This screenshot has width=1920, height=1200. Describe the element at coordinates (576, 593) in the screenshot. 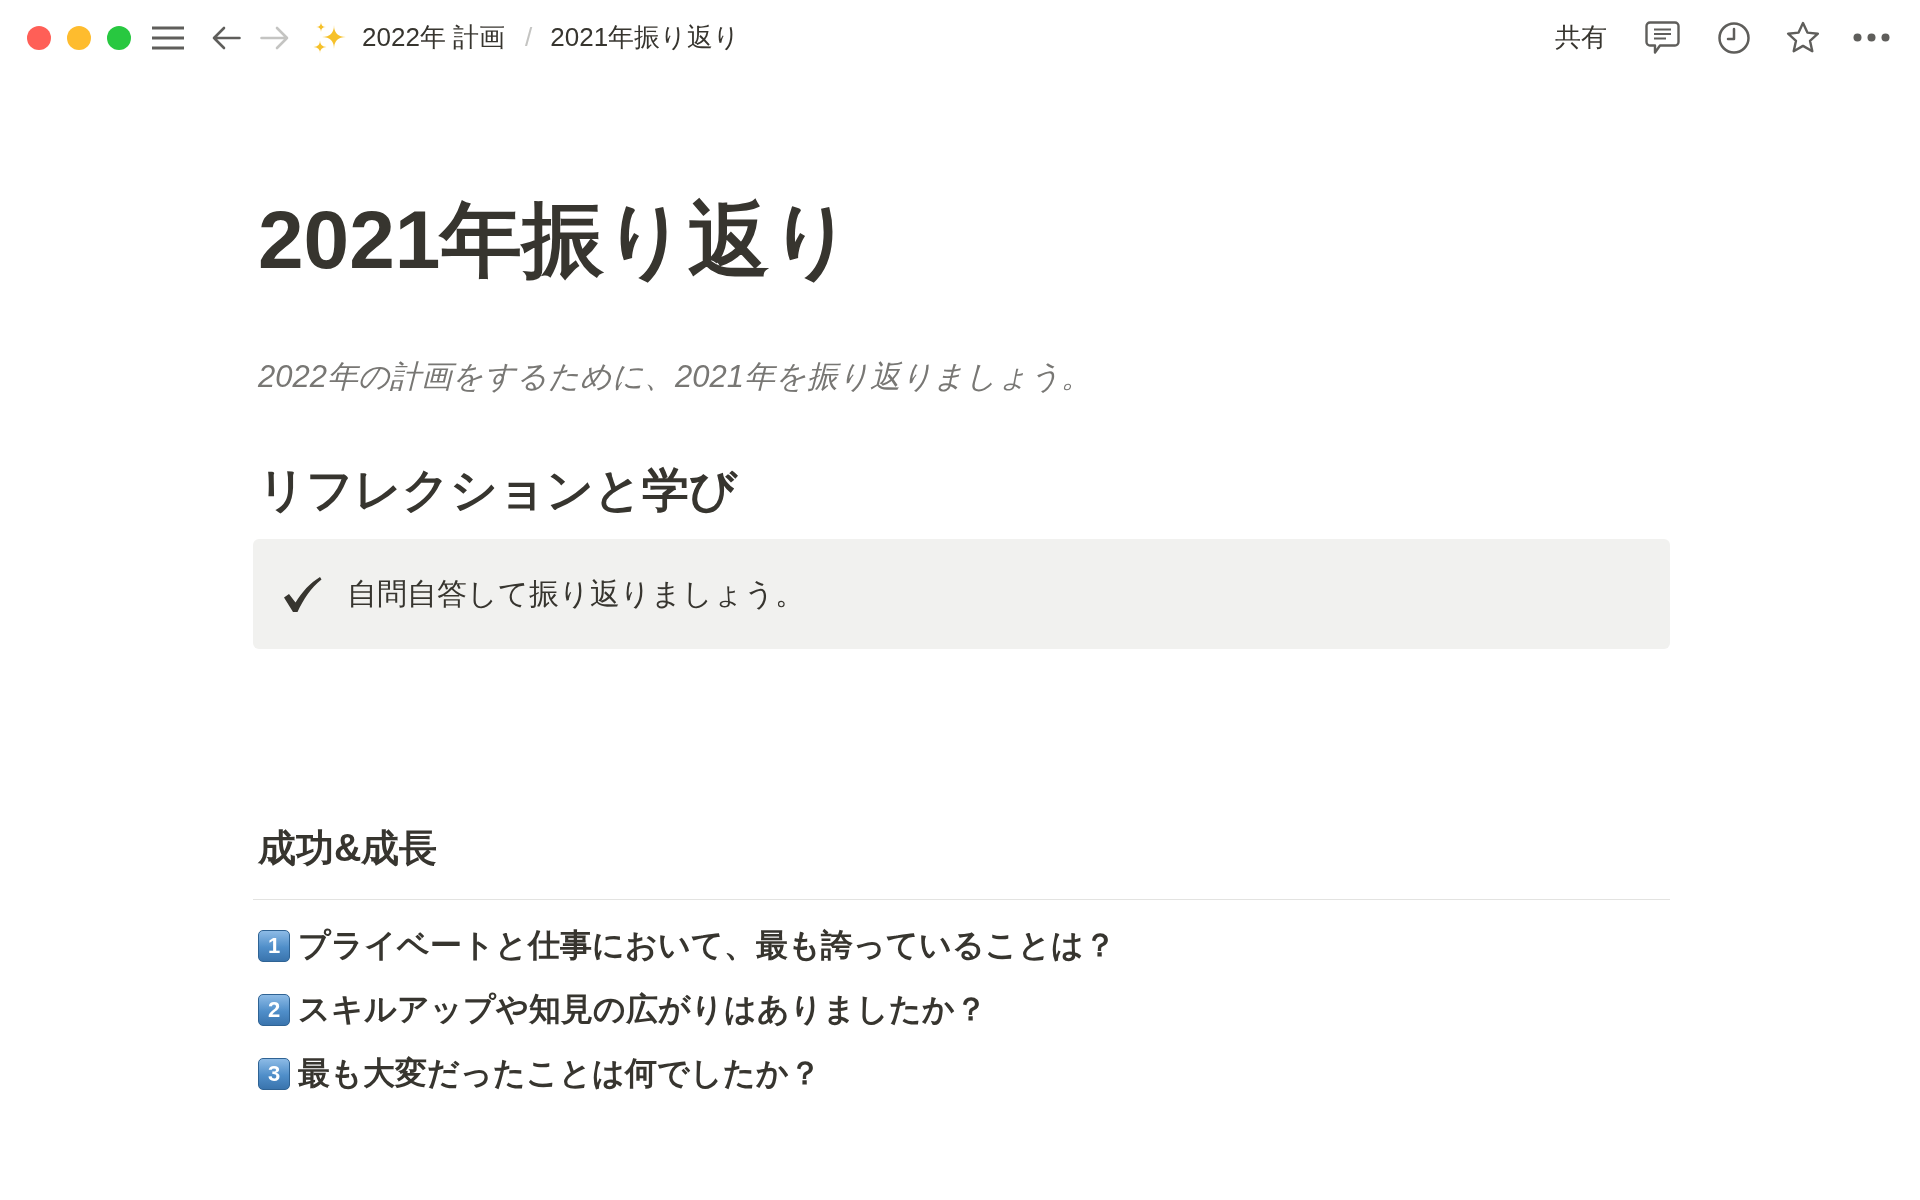

I see `callout-text: 自問自答して振り返りましょう。` at that location.